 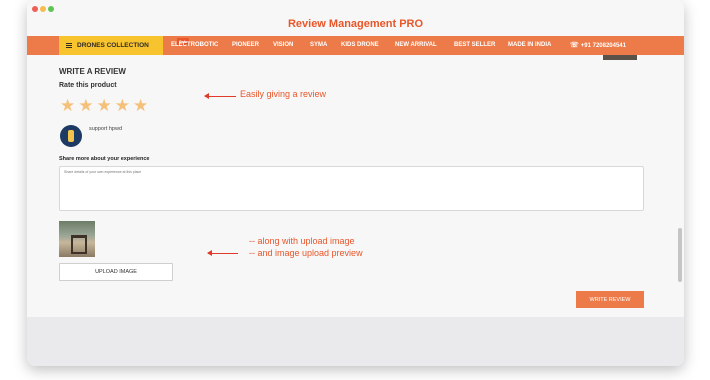 What do you see at coordinates (122, 105) in the screenshot?
I see `star-icon-4: ★` at bounding box center [122, 105].